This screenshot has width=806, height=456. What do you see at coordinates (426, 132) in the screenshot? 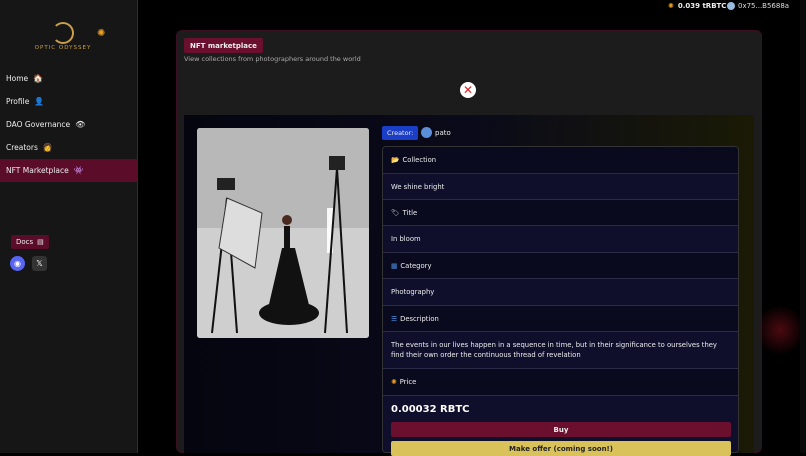
I see `avatar` at bounding box center [426, 132].